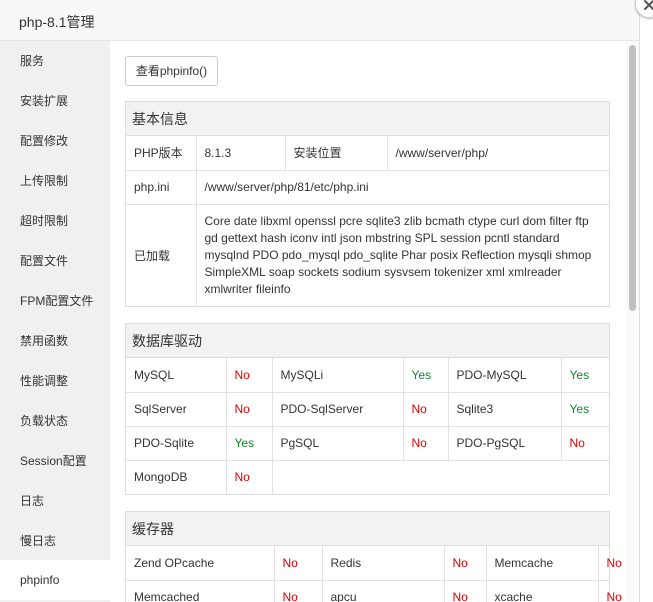 The height and width of the screenshot is (602, 653). What do you see at coordinates (337, 409) in the screenshot?
I see `driver-name: PDO-SqlServer` at bounding box center [337, 409].